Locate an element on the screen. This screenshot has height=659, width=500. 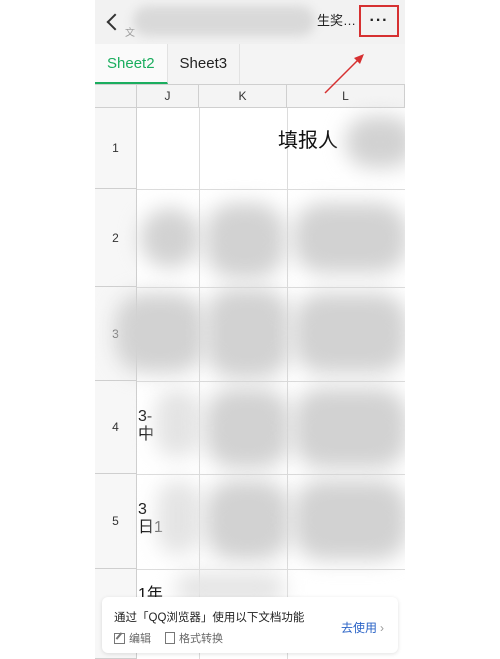
convert-action: 格式转换 is located at coordinates (194, 638).